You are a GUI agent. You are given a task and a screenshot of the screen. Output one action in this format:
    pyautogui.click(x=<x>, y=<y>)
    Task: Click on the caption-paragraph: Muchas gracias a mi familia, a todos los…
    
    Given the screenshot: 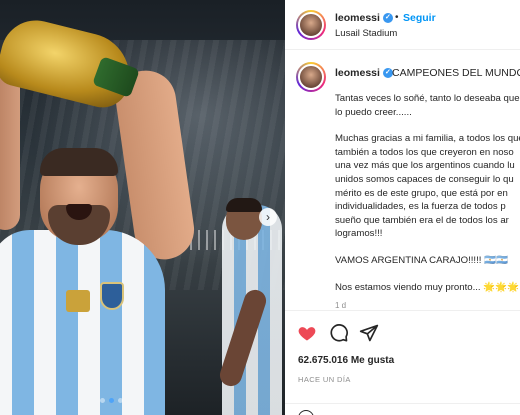 What is the action you would take?
    pyautogui.click(x=427, y=186)
    